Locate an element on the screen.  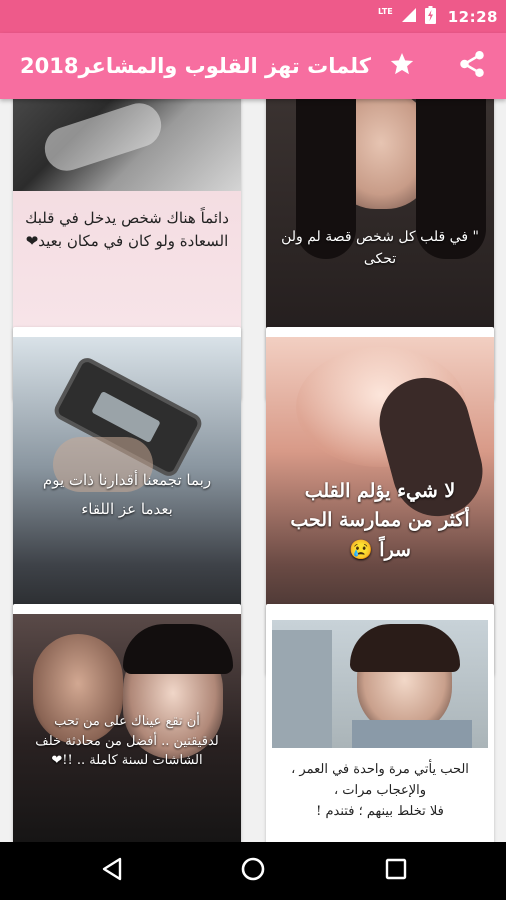
app-title: كلمات تهز القلوب والمشاعر2018 is located at coordinates (195, 66).